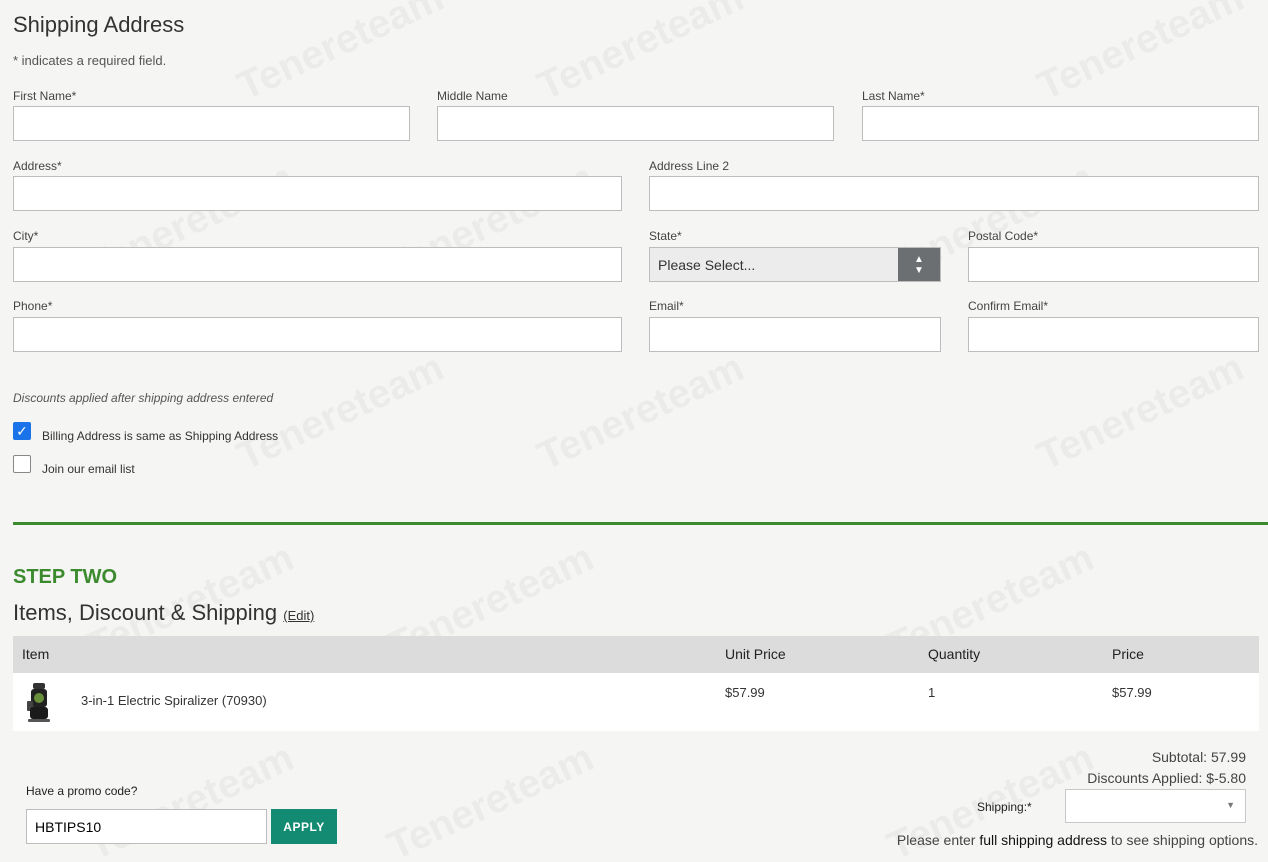 Image resolution: width=1268 pixels, height=862 pixels. What do you see at coordinates (1128, 654) in the screenshot?
I see `column-header-price: Price` at bounding box center [1128, 654].